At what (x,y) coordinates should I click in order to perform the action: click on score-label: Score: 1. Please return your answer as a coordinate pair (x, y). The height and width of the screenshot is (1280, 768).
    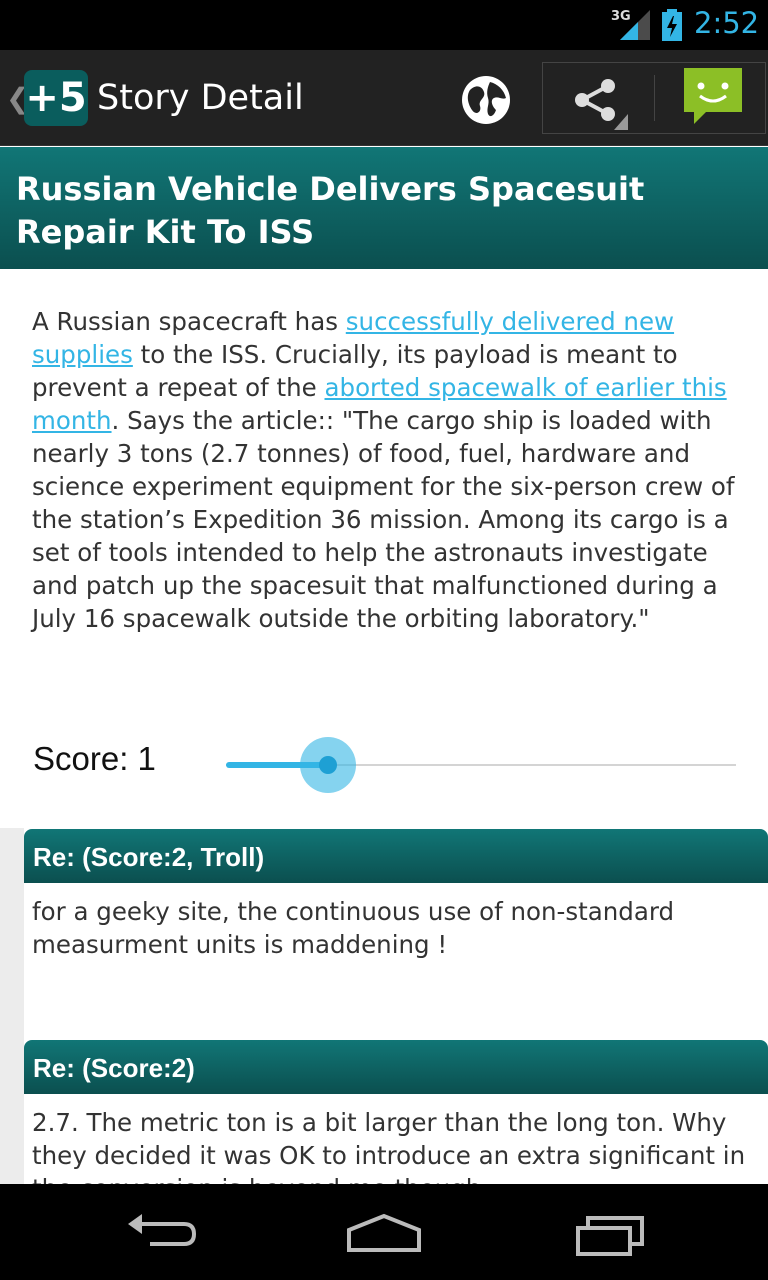
    Looking at the image, I should click on (94, 758).